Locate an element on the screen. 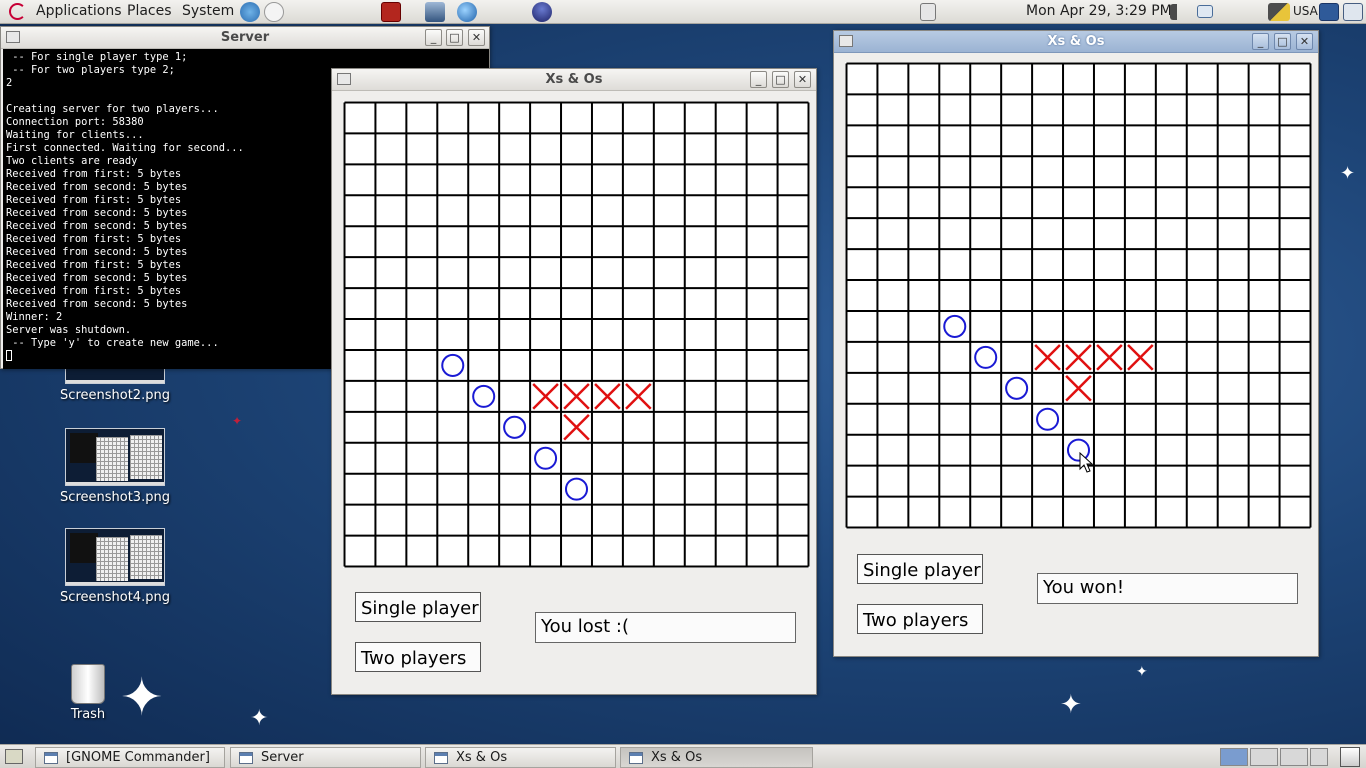  bottom-panel: [GNOME Commander] Server Xs & Os Xs & Os is located at coordinates (683, 756).